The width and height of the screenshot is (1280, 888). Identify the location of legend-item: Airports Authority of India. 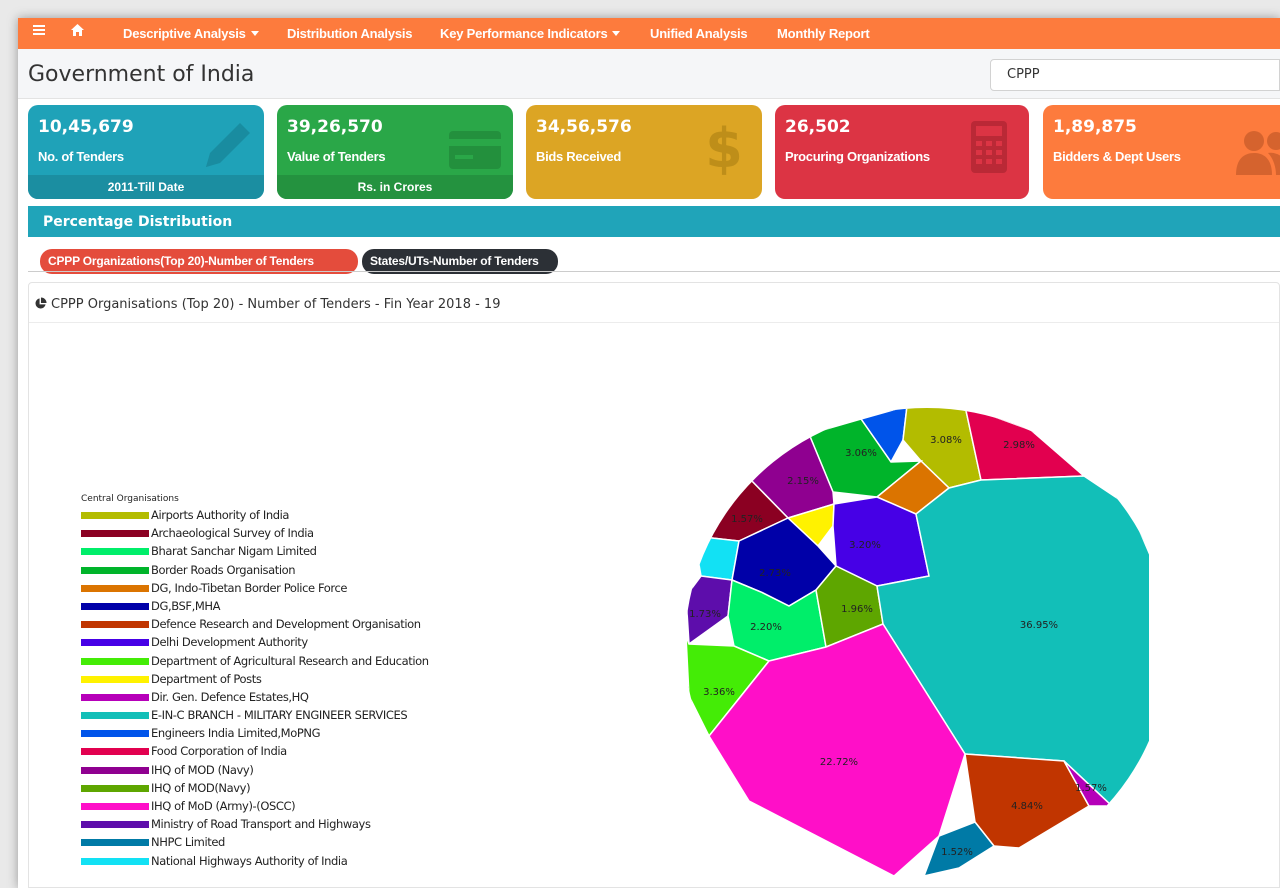
(185, 516).